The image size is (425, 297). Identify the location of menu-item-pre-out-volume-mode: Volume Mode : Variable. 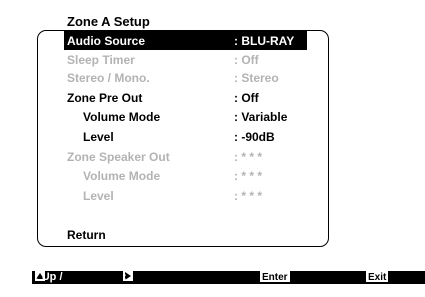
(187, 116).